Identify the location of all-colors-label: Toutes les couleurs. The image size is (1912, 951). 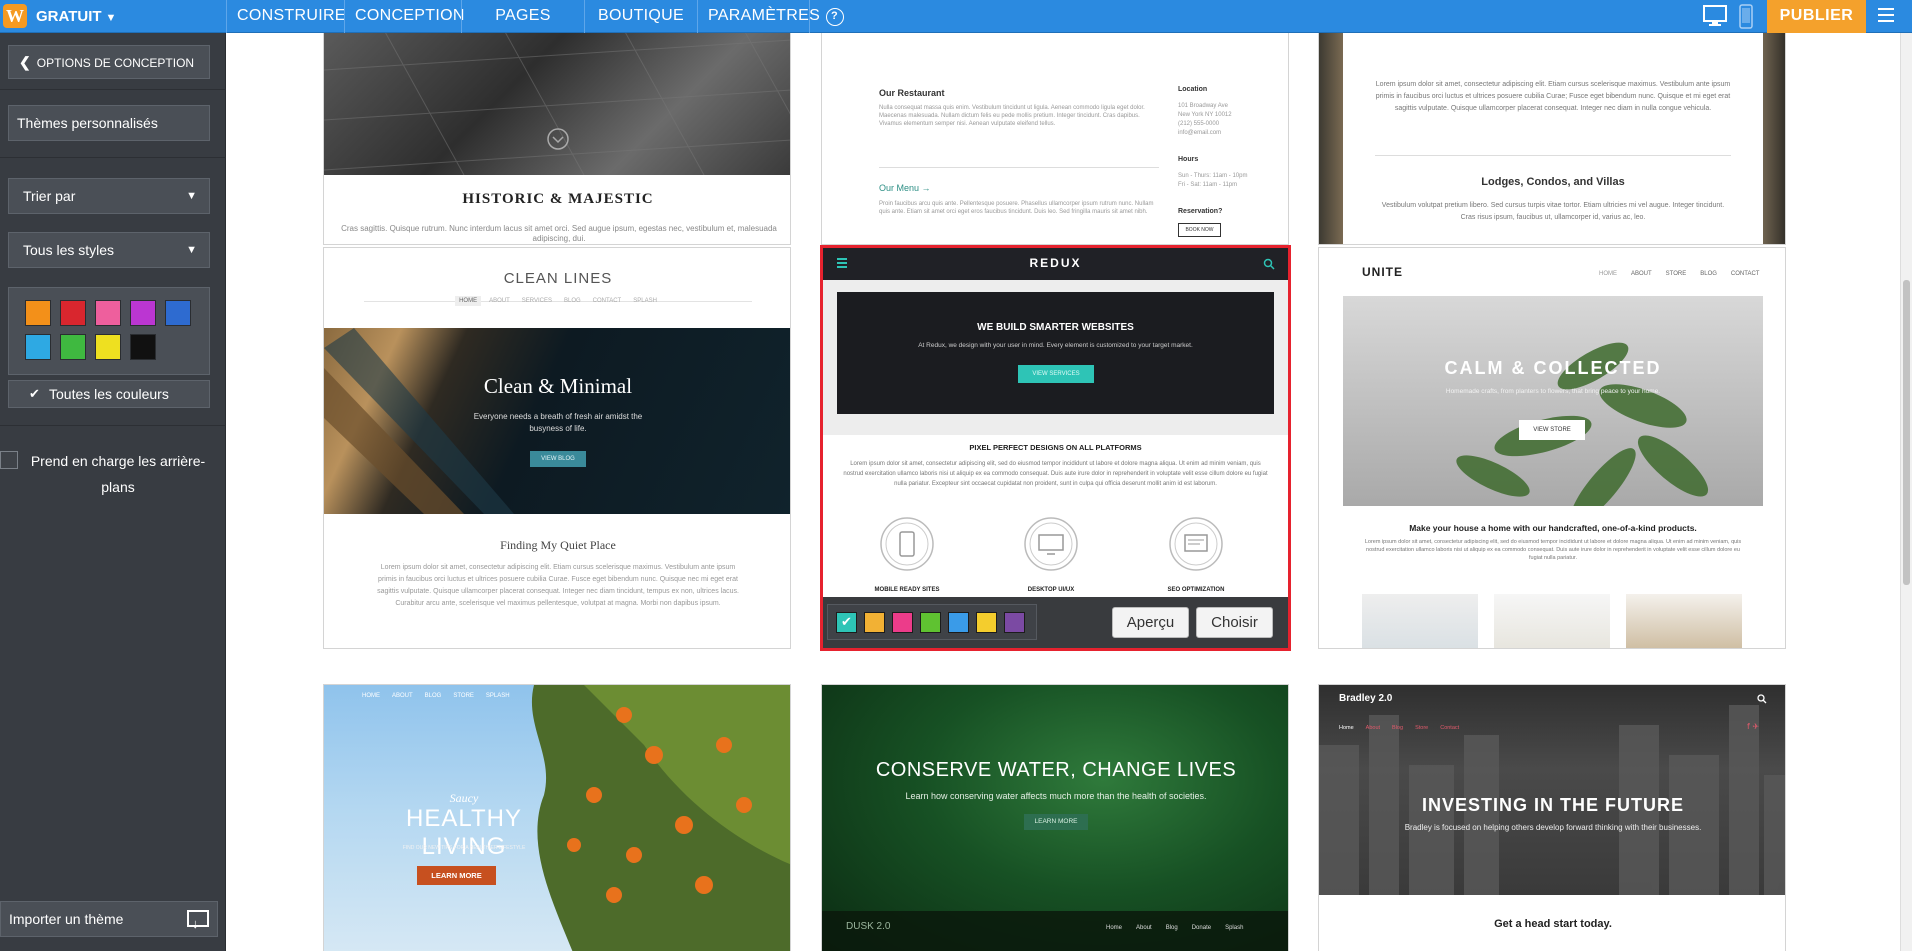
(109, 394).